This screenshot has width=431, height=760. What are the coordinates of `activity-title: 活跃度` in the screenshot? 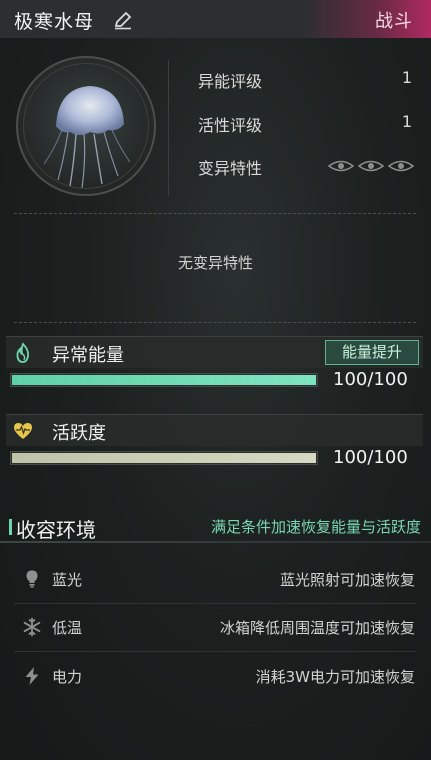 It's located at (79, 433).